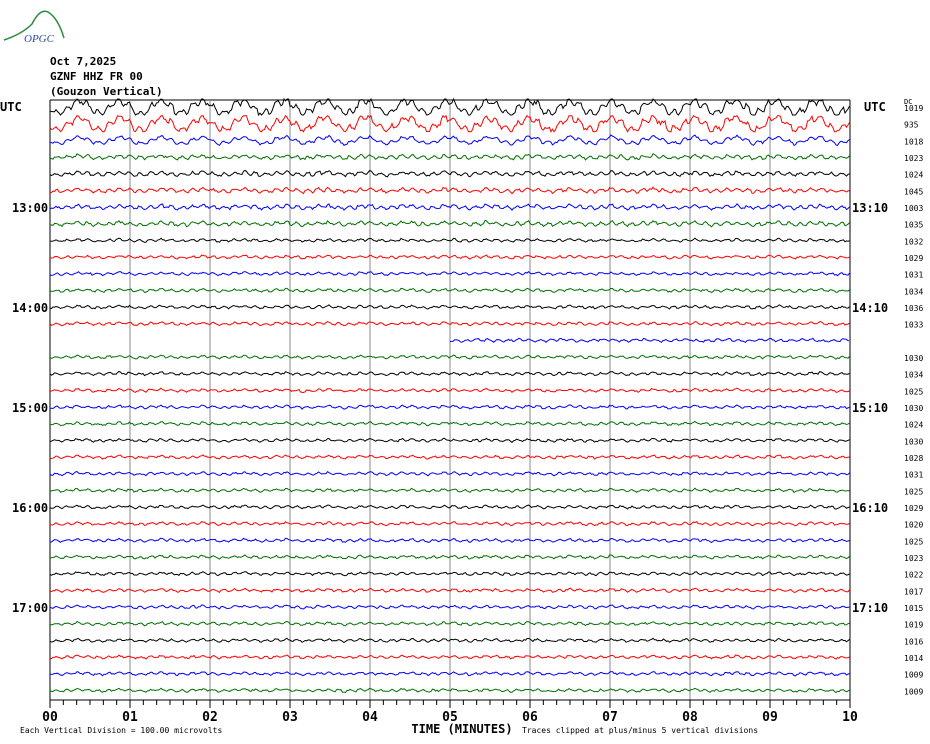 The width and height of the screenshot is (930, 744). Describe the element at coordinates (913, 608) in the screenshot. I see `dc-value: 1015` at that location.